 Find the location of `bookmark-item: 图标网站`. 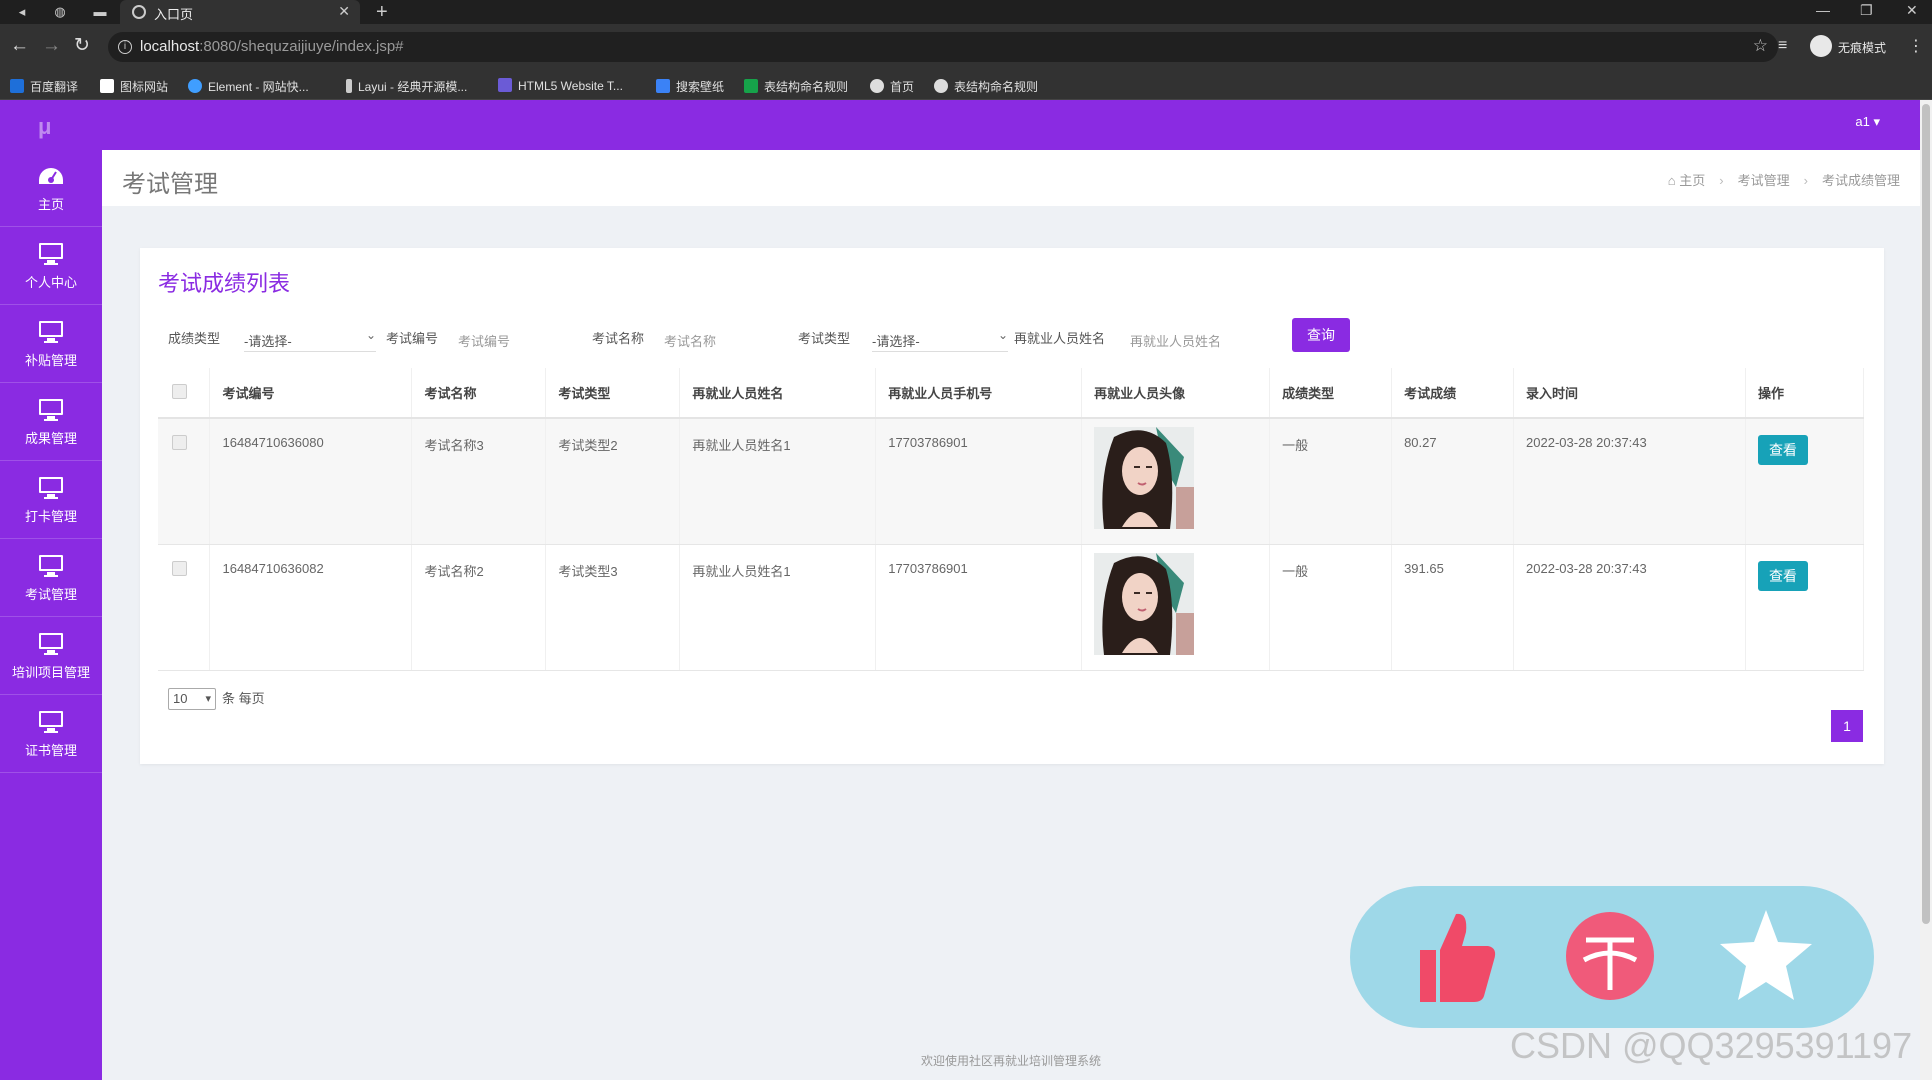

bookmark-item: 图标网站 is located at coordinates (134, 86).